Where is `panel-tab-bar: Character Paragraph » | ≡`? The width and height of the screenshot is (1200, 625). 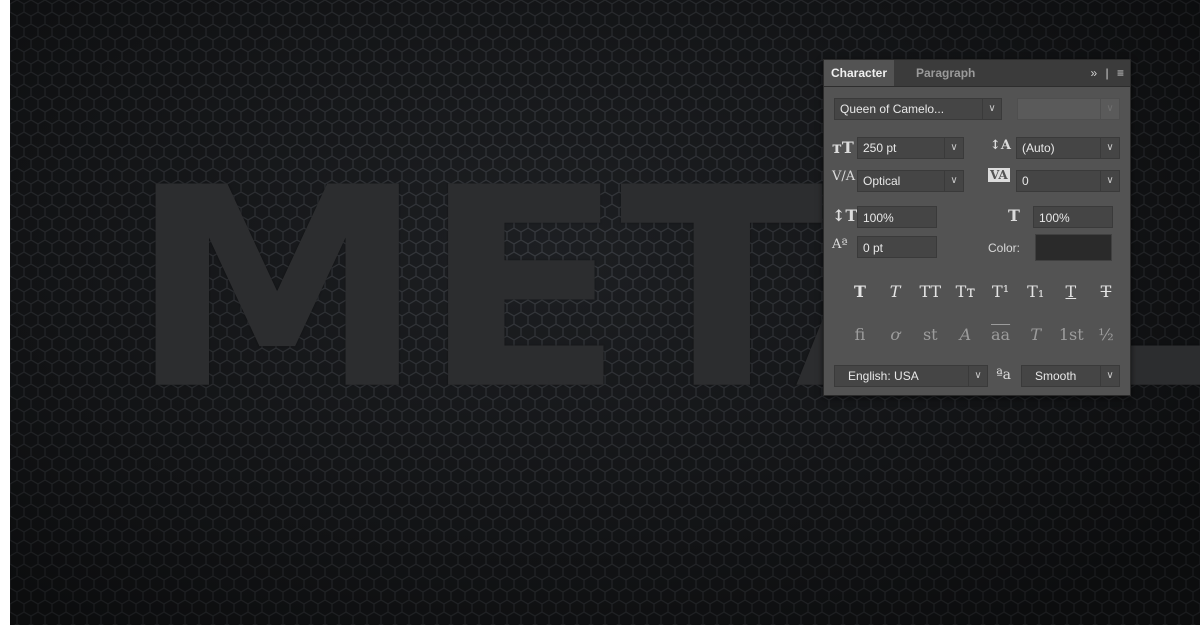
panel-tab-bar: Character Paragraph » | ≡ is located at coordinates (977, 73).